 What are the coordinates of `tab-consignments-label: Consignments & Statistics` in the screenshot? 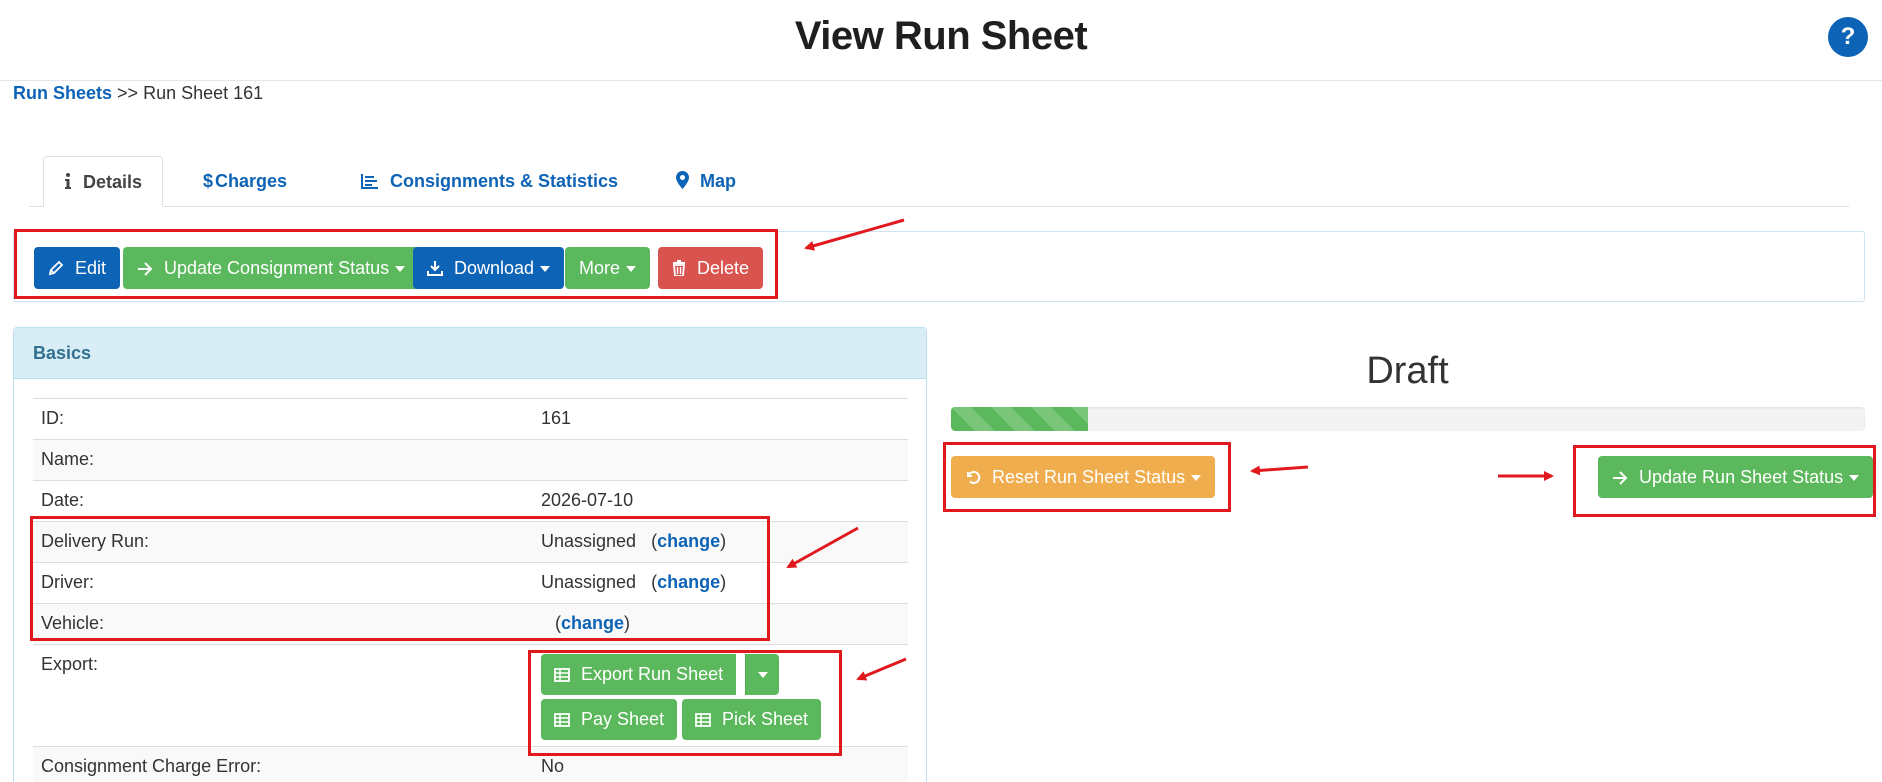 It's located at (504, 181).